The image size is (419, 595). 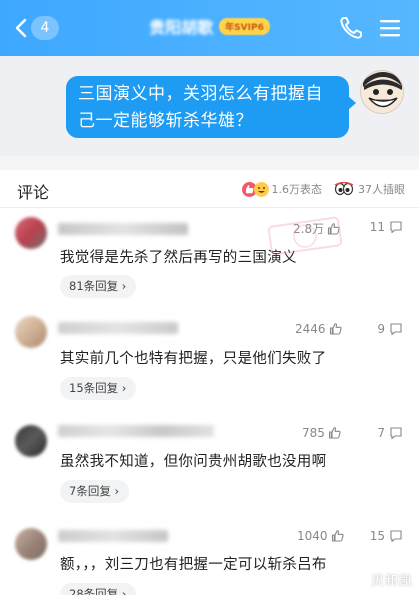 I want to click on reply-count: 7, so click(x=381, y=433).